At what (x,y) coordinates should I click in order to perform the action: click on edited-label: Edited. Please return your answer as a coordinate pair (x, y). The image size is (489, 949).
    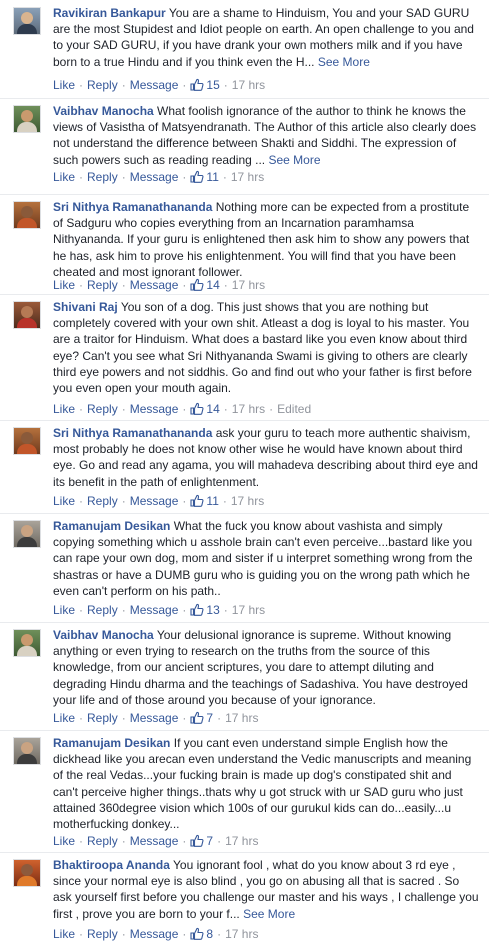
    Looking at the image, I should click on (294, 409).